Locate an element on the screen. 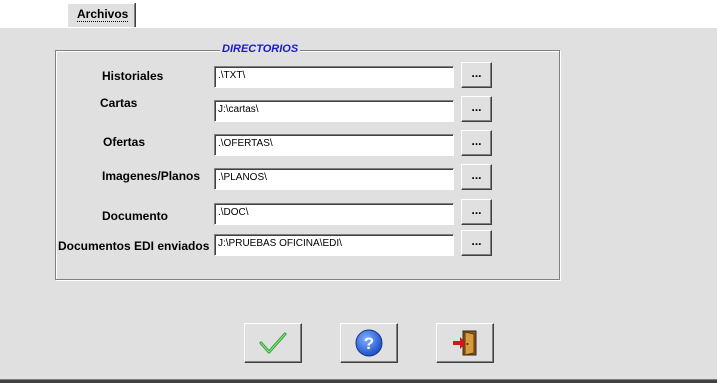  exit-button is located at coordinates (465, 343).